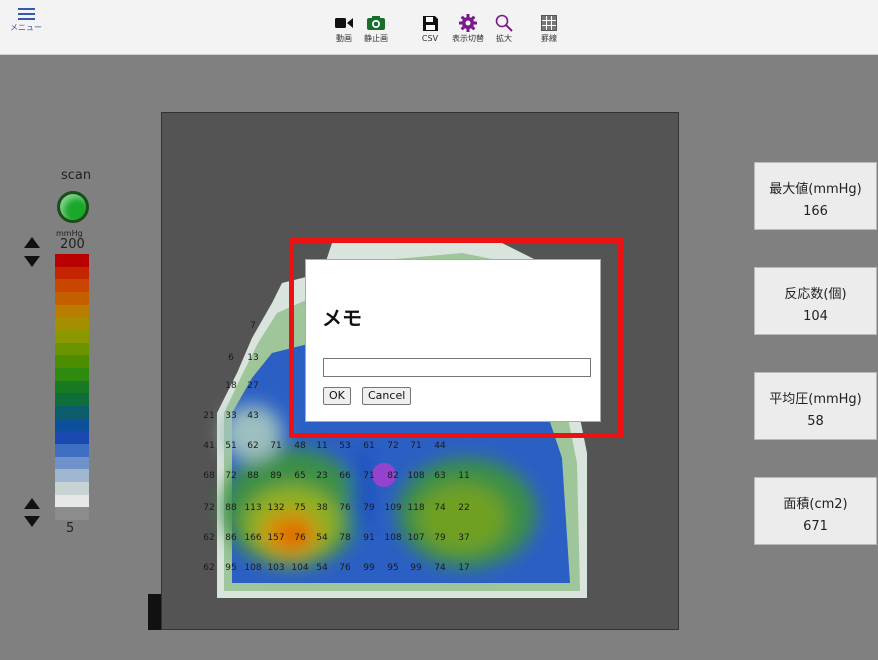  I want to click on reaction-count: 104, so click(815, 316).